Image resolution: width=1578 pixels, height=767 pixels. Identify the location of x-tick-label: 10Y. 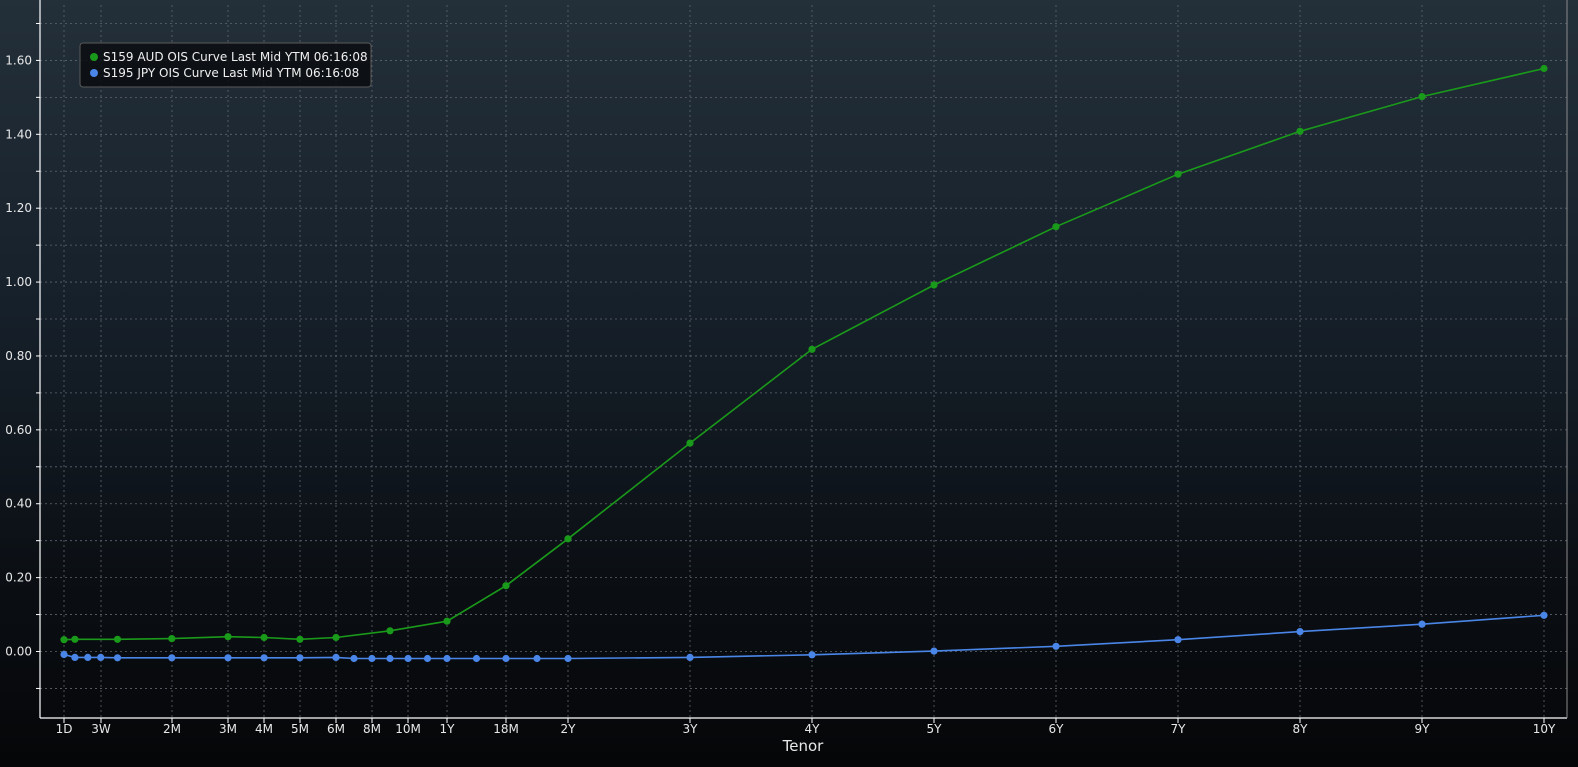
(1544, 729).